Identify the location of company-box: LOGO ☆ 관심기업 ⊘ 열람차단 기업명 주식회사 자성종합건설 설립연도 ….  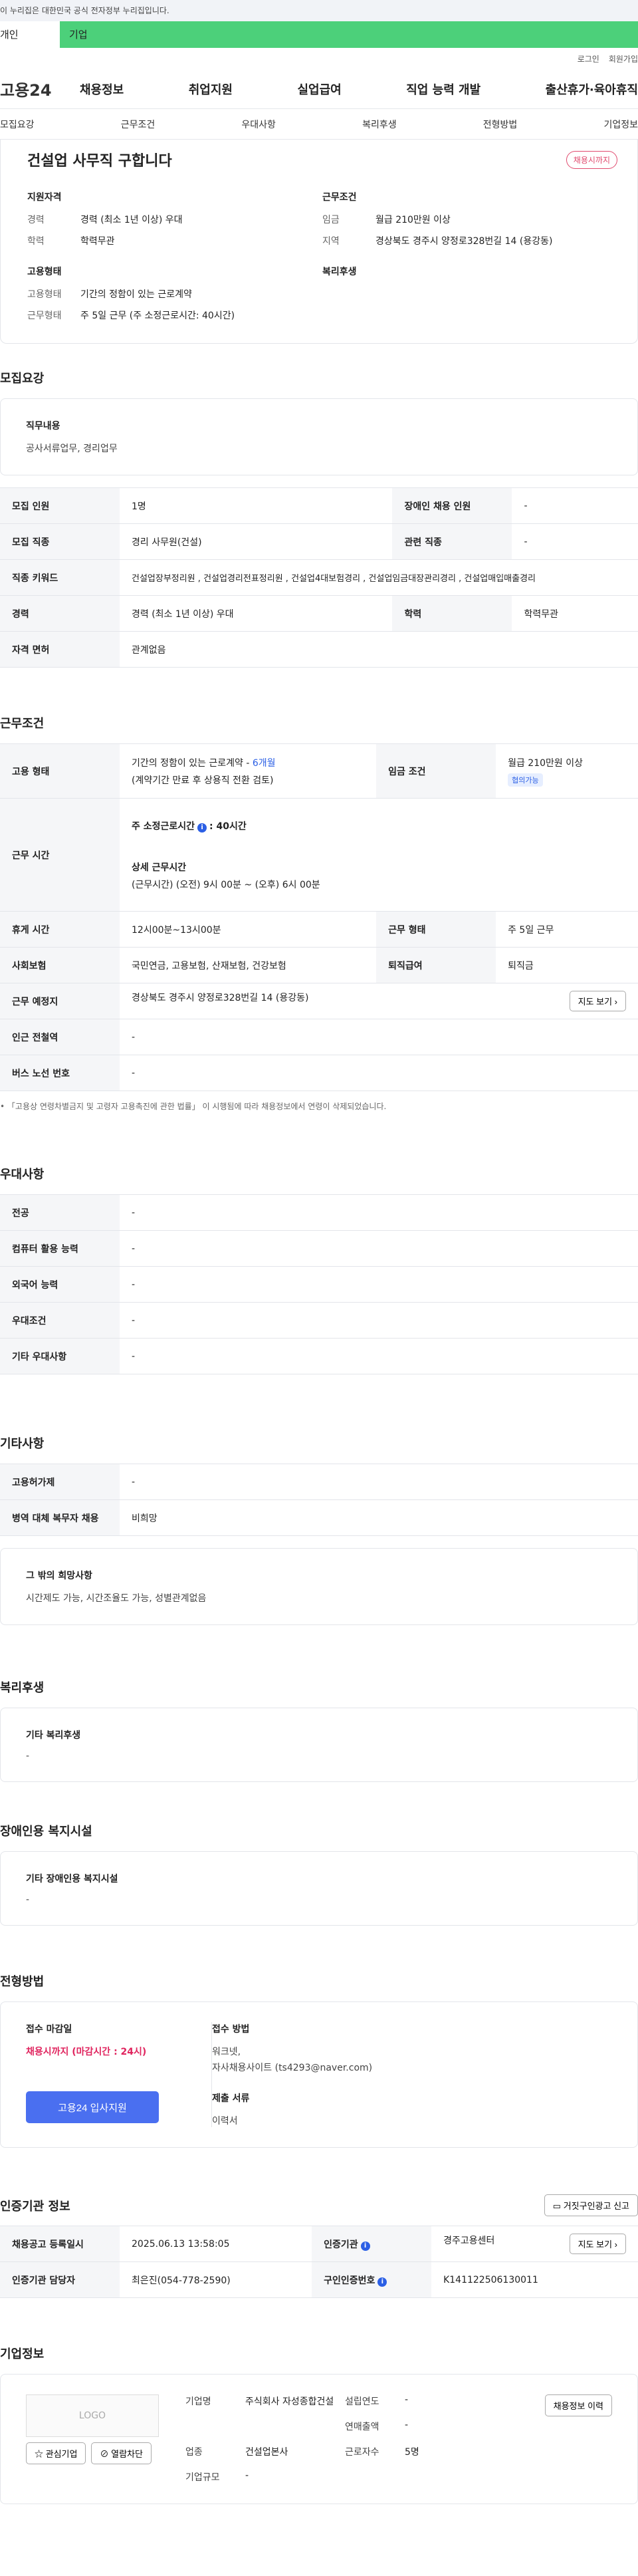
(319, 2439).